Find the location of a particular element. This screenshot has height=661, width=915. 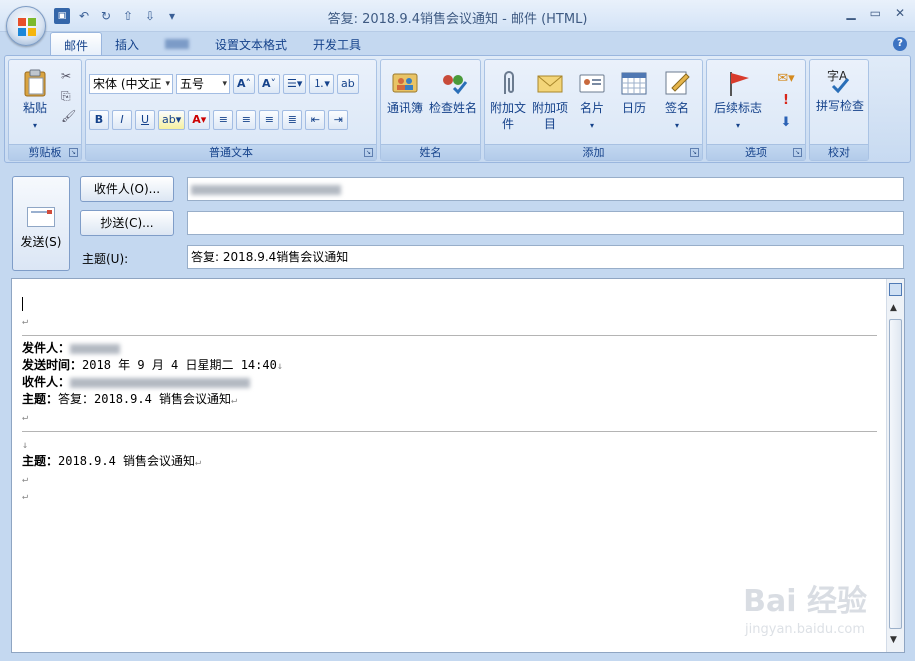

category-icon: ✉▾ is located at coordinates (786, 79).